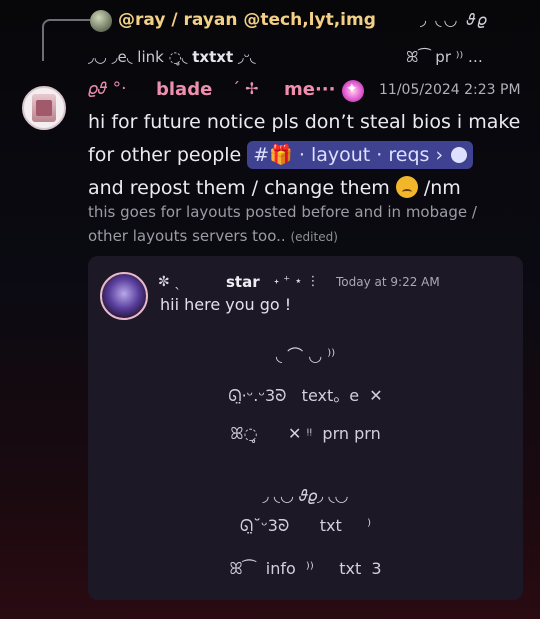 The image size is (540, 619). I want to click on reply-avatar, so click(101, 21).